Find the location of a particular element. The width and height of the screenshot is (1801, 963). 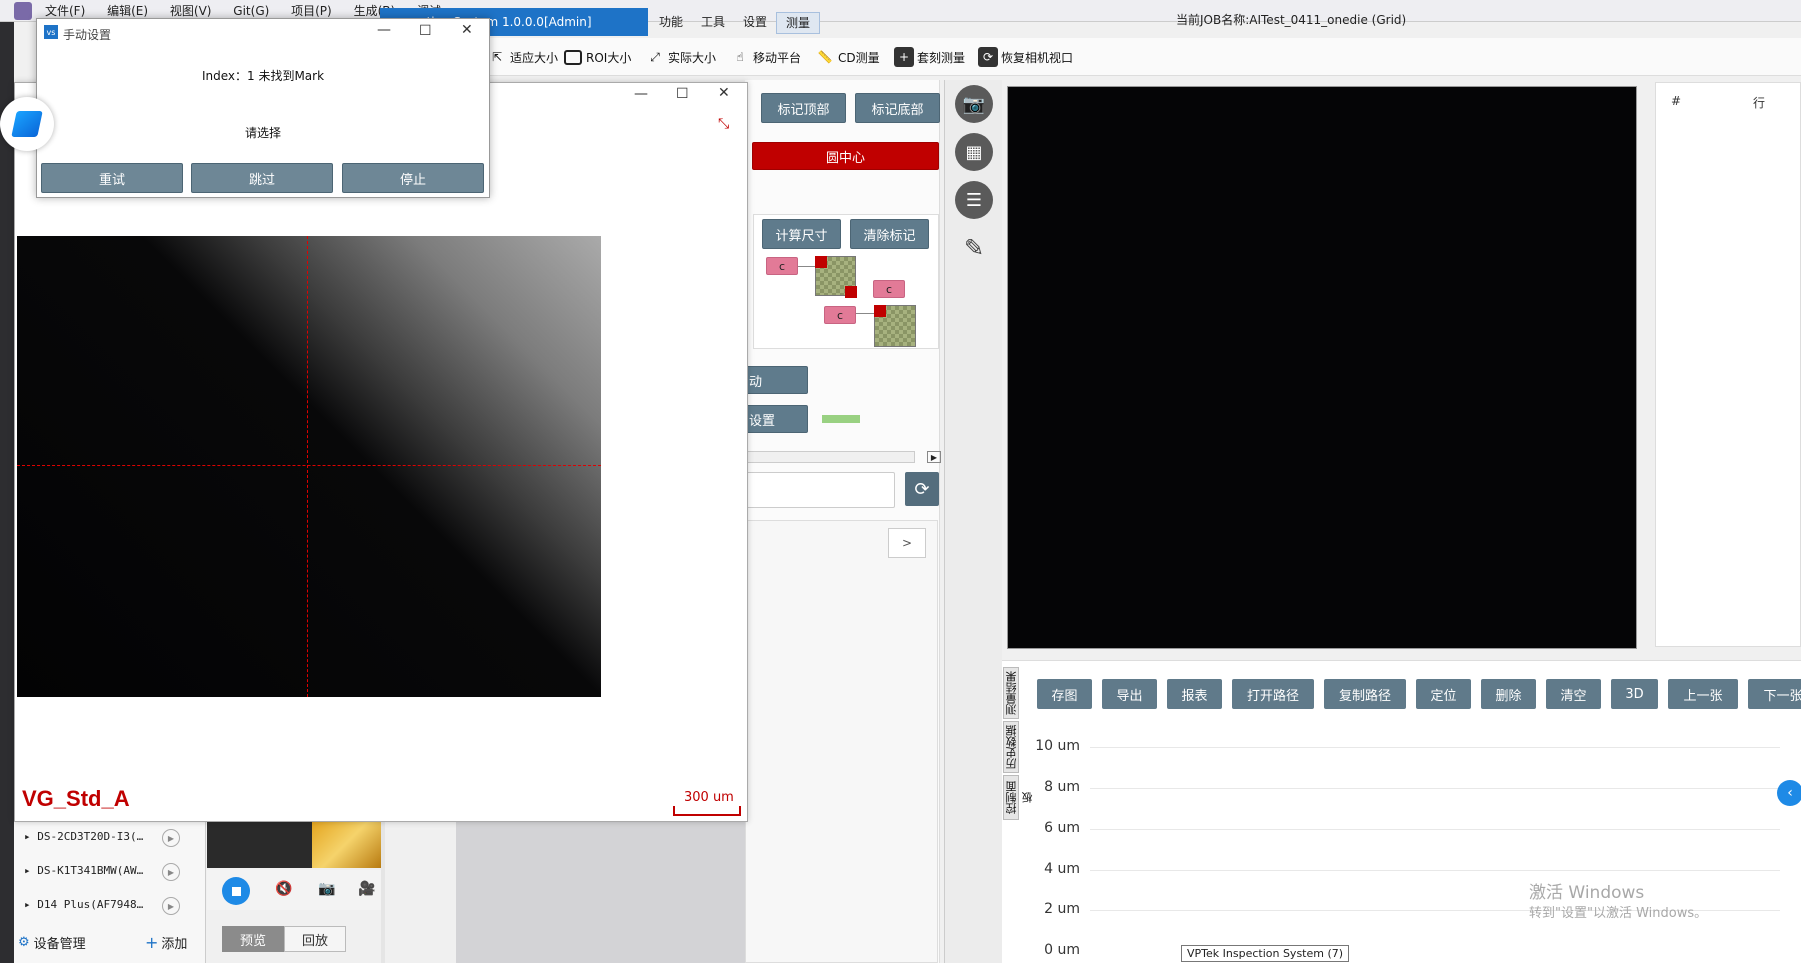

ruler-pen-icon: ✎ is located at coordinates (974, 248).